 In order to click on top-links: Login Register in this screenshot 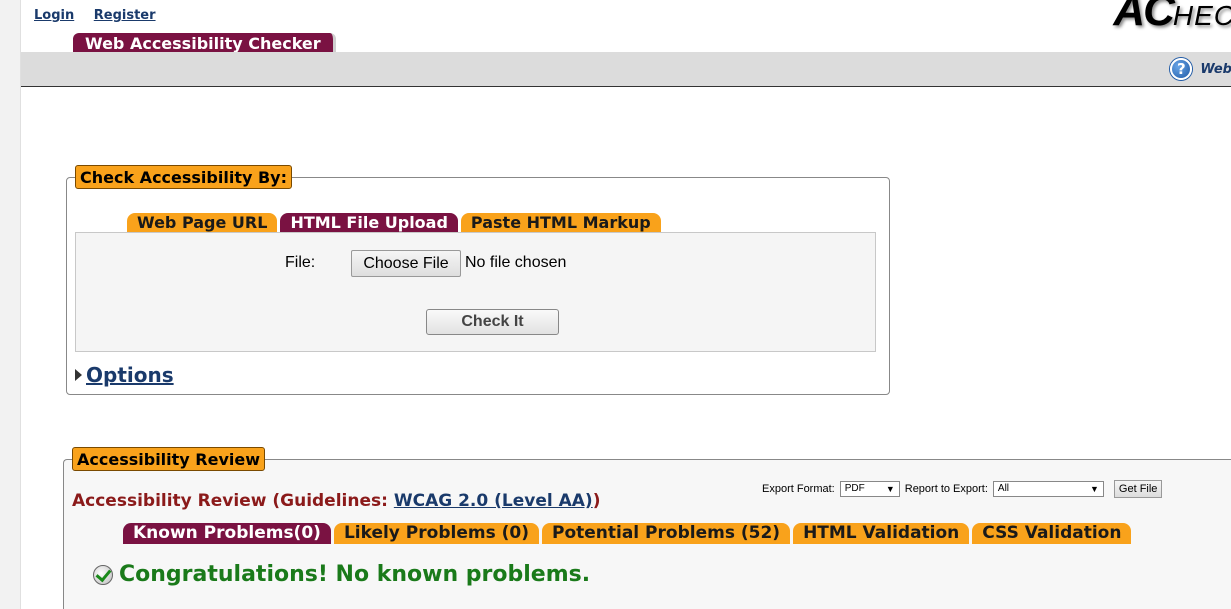, I will do `click(102, 15)`.